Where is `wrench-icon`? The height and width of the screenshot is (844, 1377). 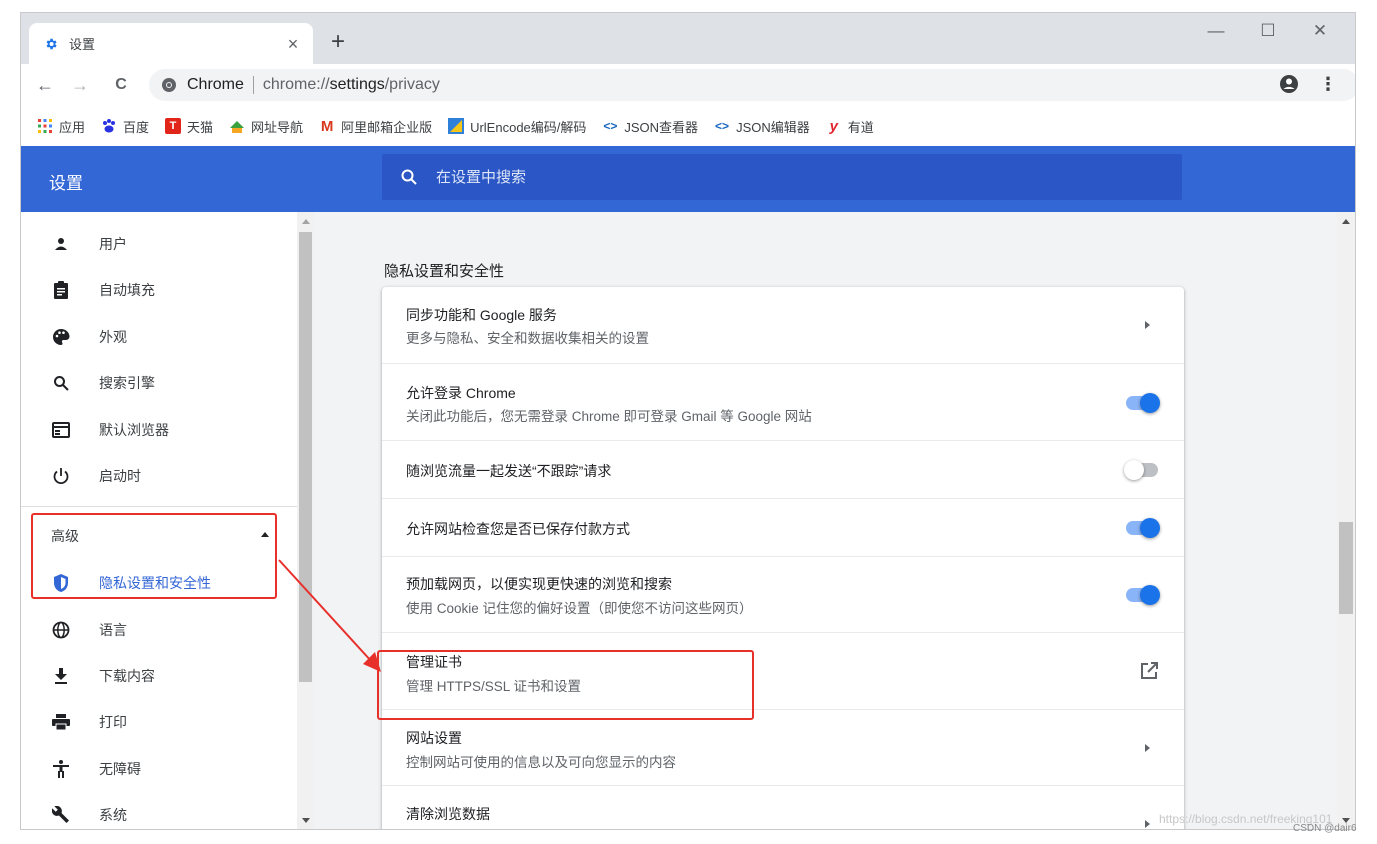
wrench-icon is located at coordinates (61, 815).